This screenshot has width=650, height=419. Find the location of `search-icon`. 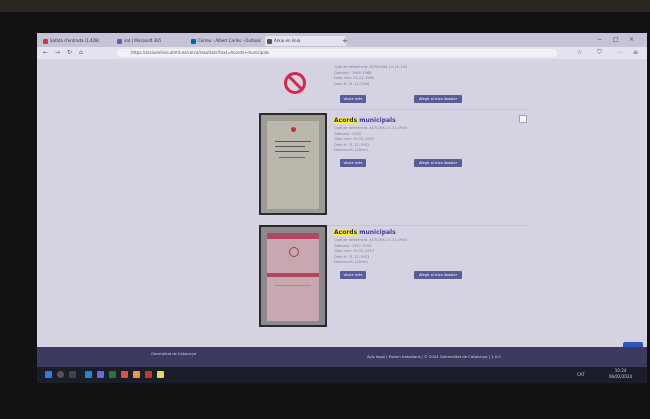

search-icon is located at coordinates (60, 374).